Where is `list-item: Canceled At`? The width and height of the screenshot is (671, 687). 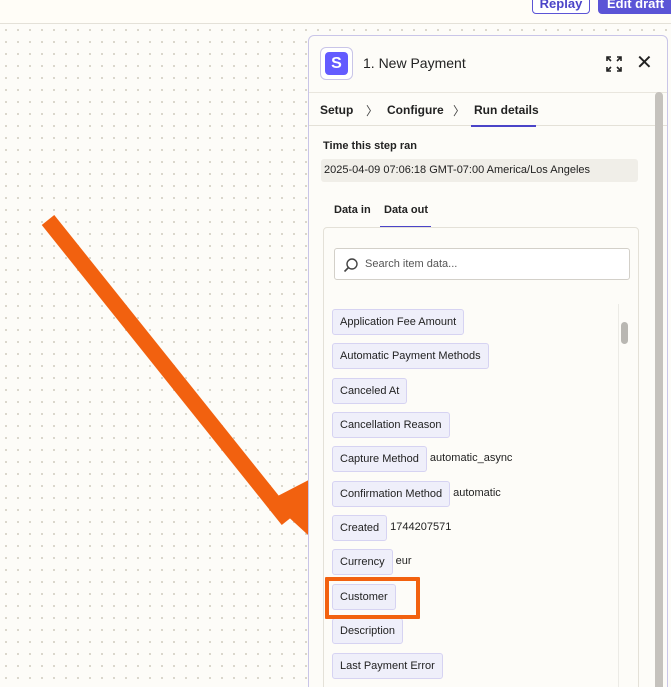
list-item: Canceled At is located at coordinates (371, 391).